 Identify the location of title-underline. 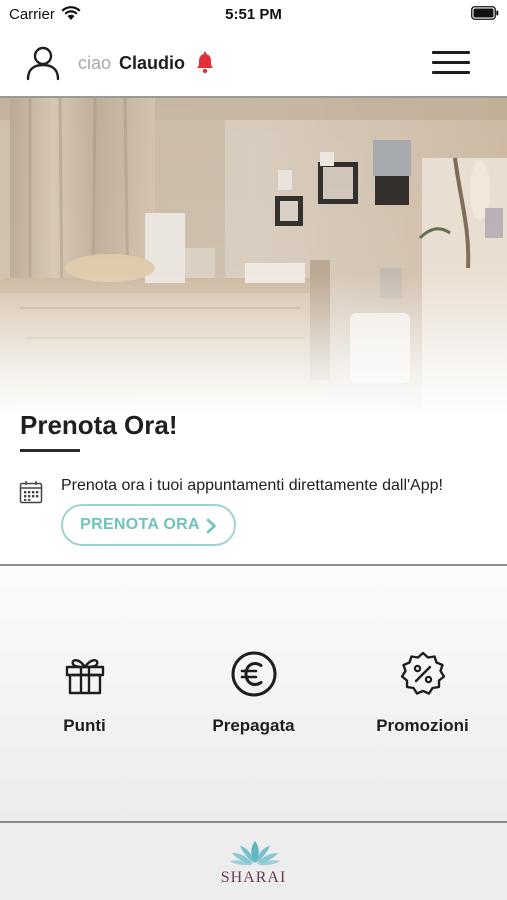
(50, 450).